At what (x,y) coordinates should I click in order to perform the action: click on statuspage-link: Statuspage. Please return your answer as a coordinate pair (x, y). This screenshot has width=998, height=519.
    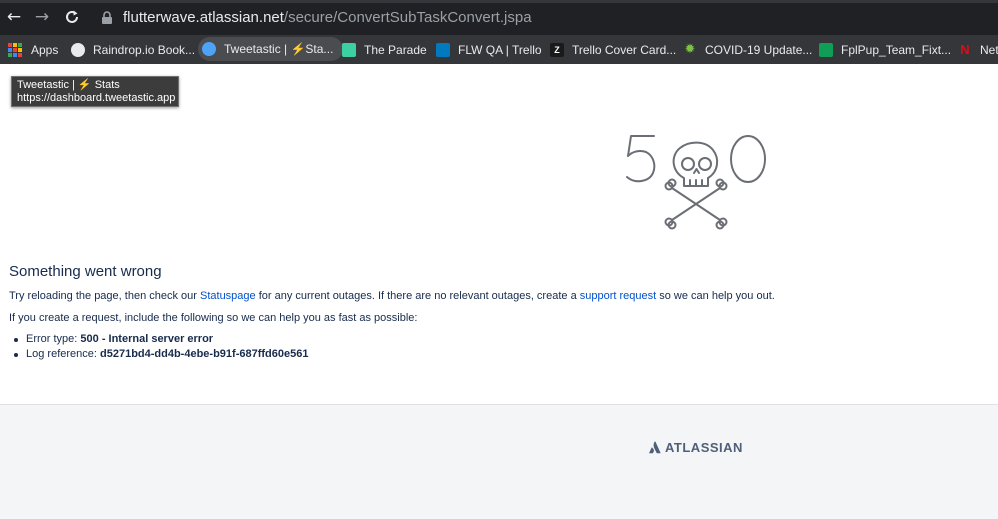
    Looking at the image, I should click on (228, 296).